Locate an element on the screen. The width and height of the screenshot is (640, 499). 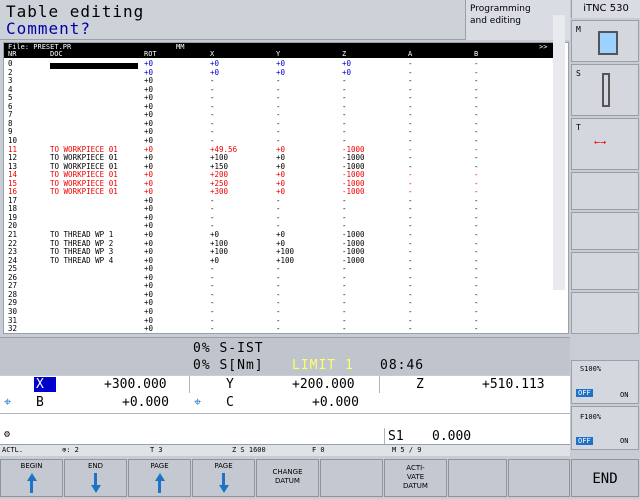
cell-y: - is located at coordinates (278, 329).